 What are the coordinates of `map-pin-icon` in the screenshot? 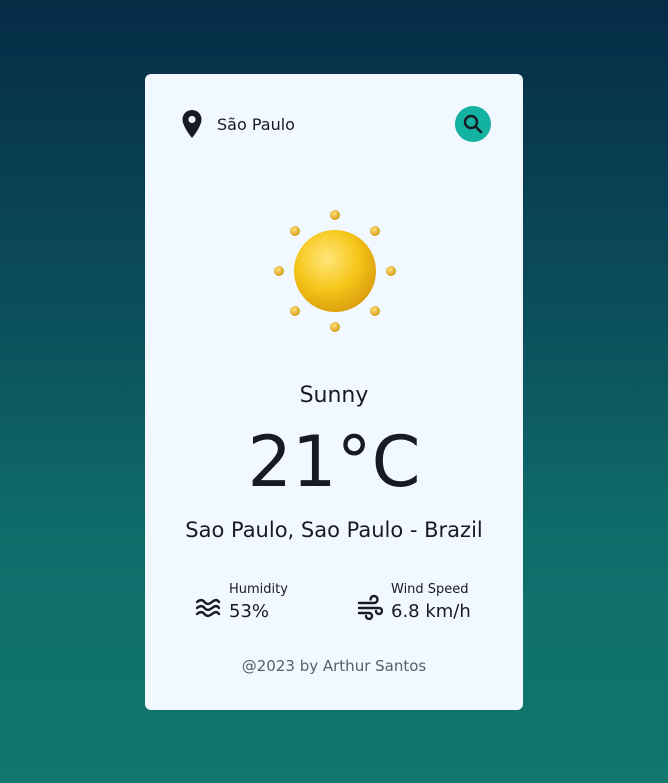 It's located at (192, 124).